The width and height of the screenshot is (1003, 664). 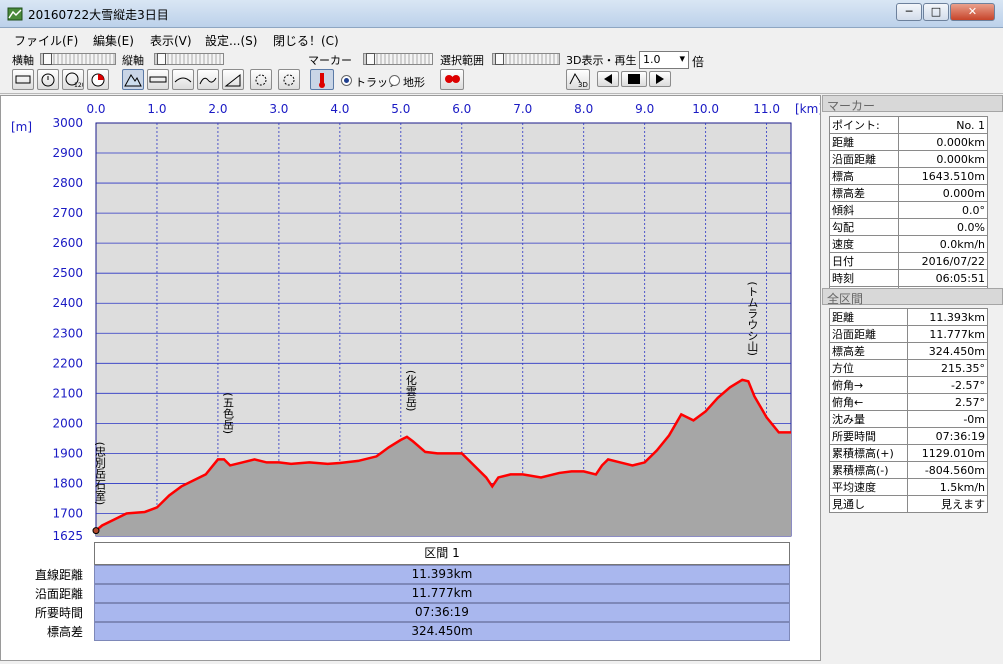 What do you see at coordinates (346, 80) in the screenshot?
I see `track-radio` at bounding box center [346, 80].